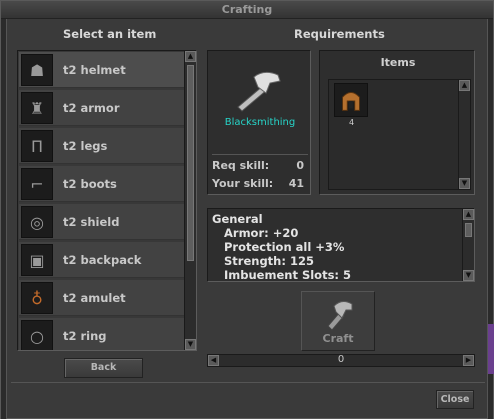 The height and width of the screenshot is (419, 494). Describe the element at coordinates (37, 184) in the screenshot. I see `boots-icon: ⌐` at that location.